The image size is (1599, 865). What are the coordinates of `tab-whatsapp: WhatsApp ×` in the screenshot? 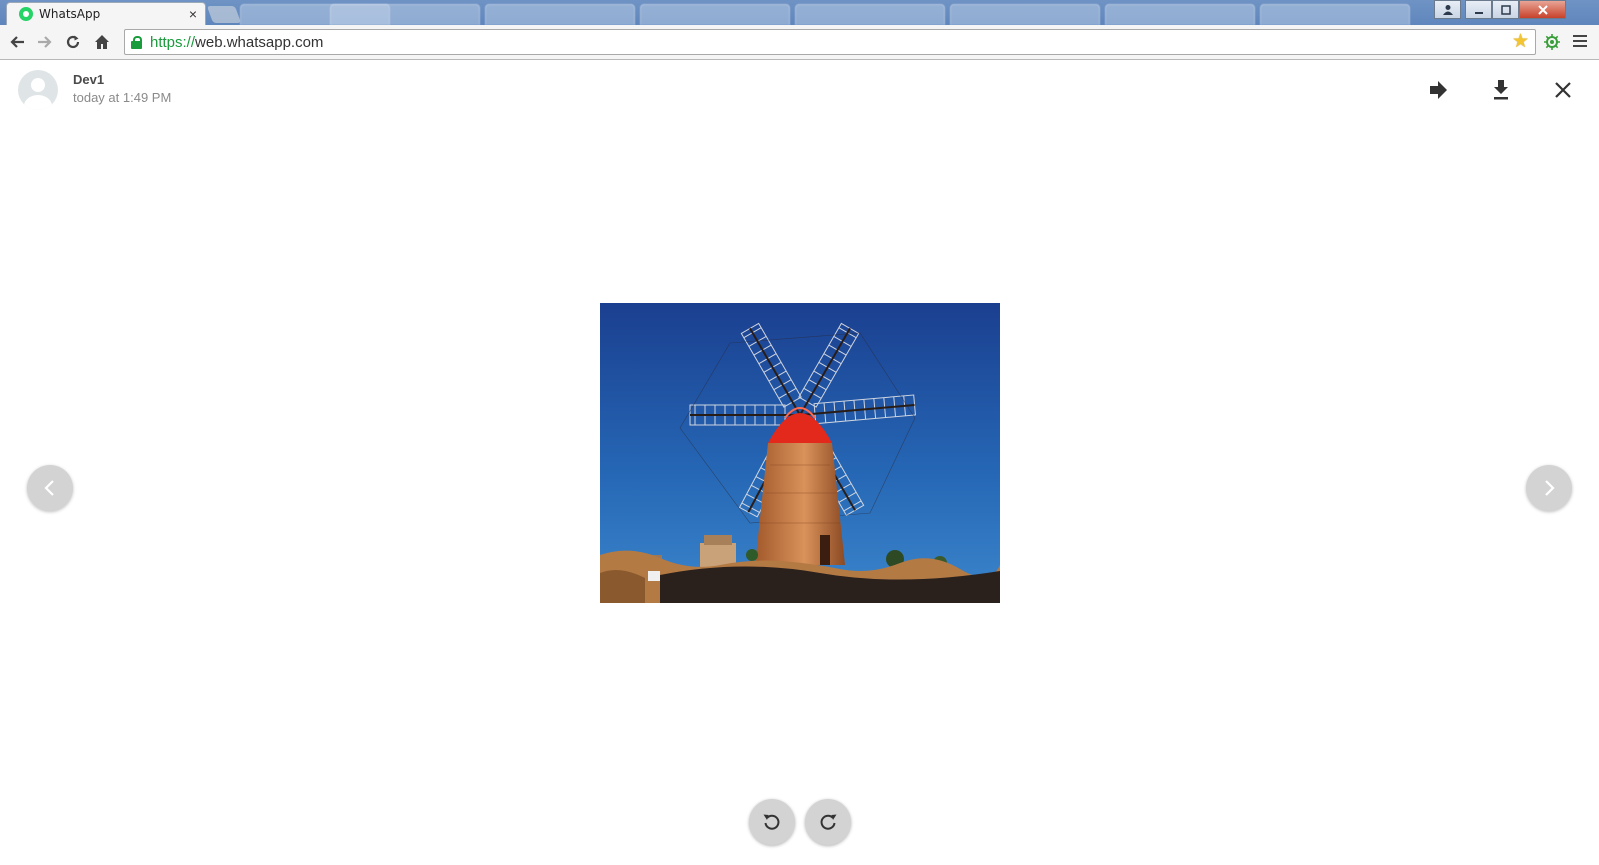 It's located at (106, 13).